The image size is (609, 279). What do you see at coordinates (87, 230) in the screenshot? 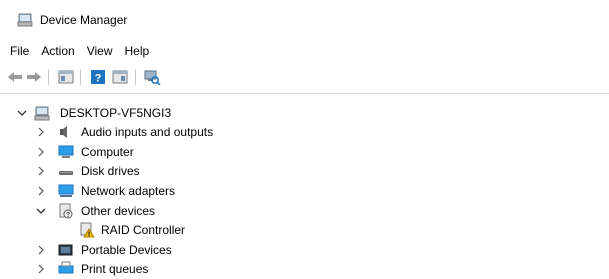
I see `warning-device-icon` at bounding box center [87, 230].